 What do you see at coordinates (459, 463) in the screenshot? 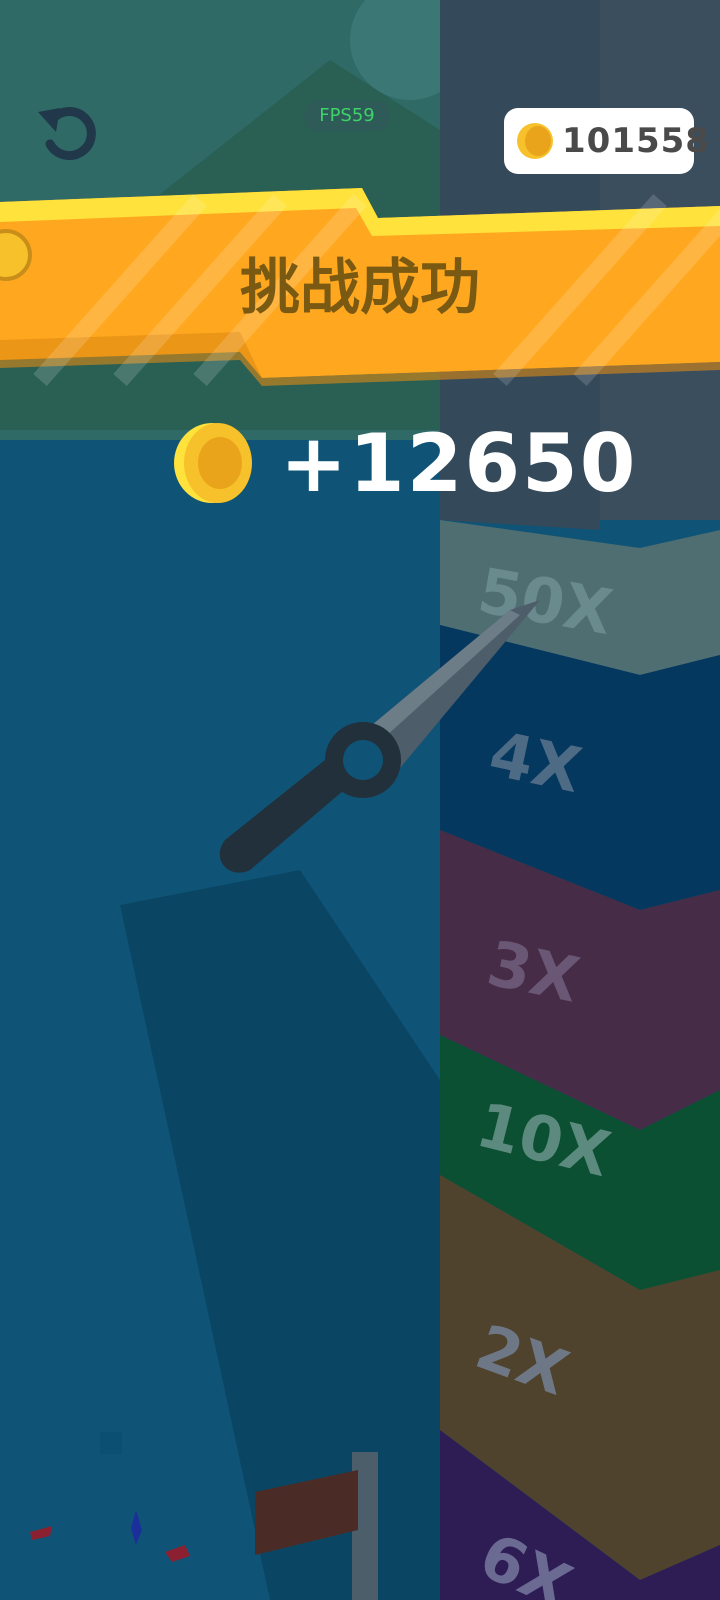
I see `reward-amount: +12650` at bounding box center [459, 463].